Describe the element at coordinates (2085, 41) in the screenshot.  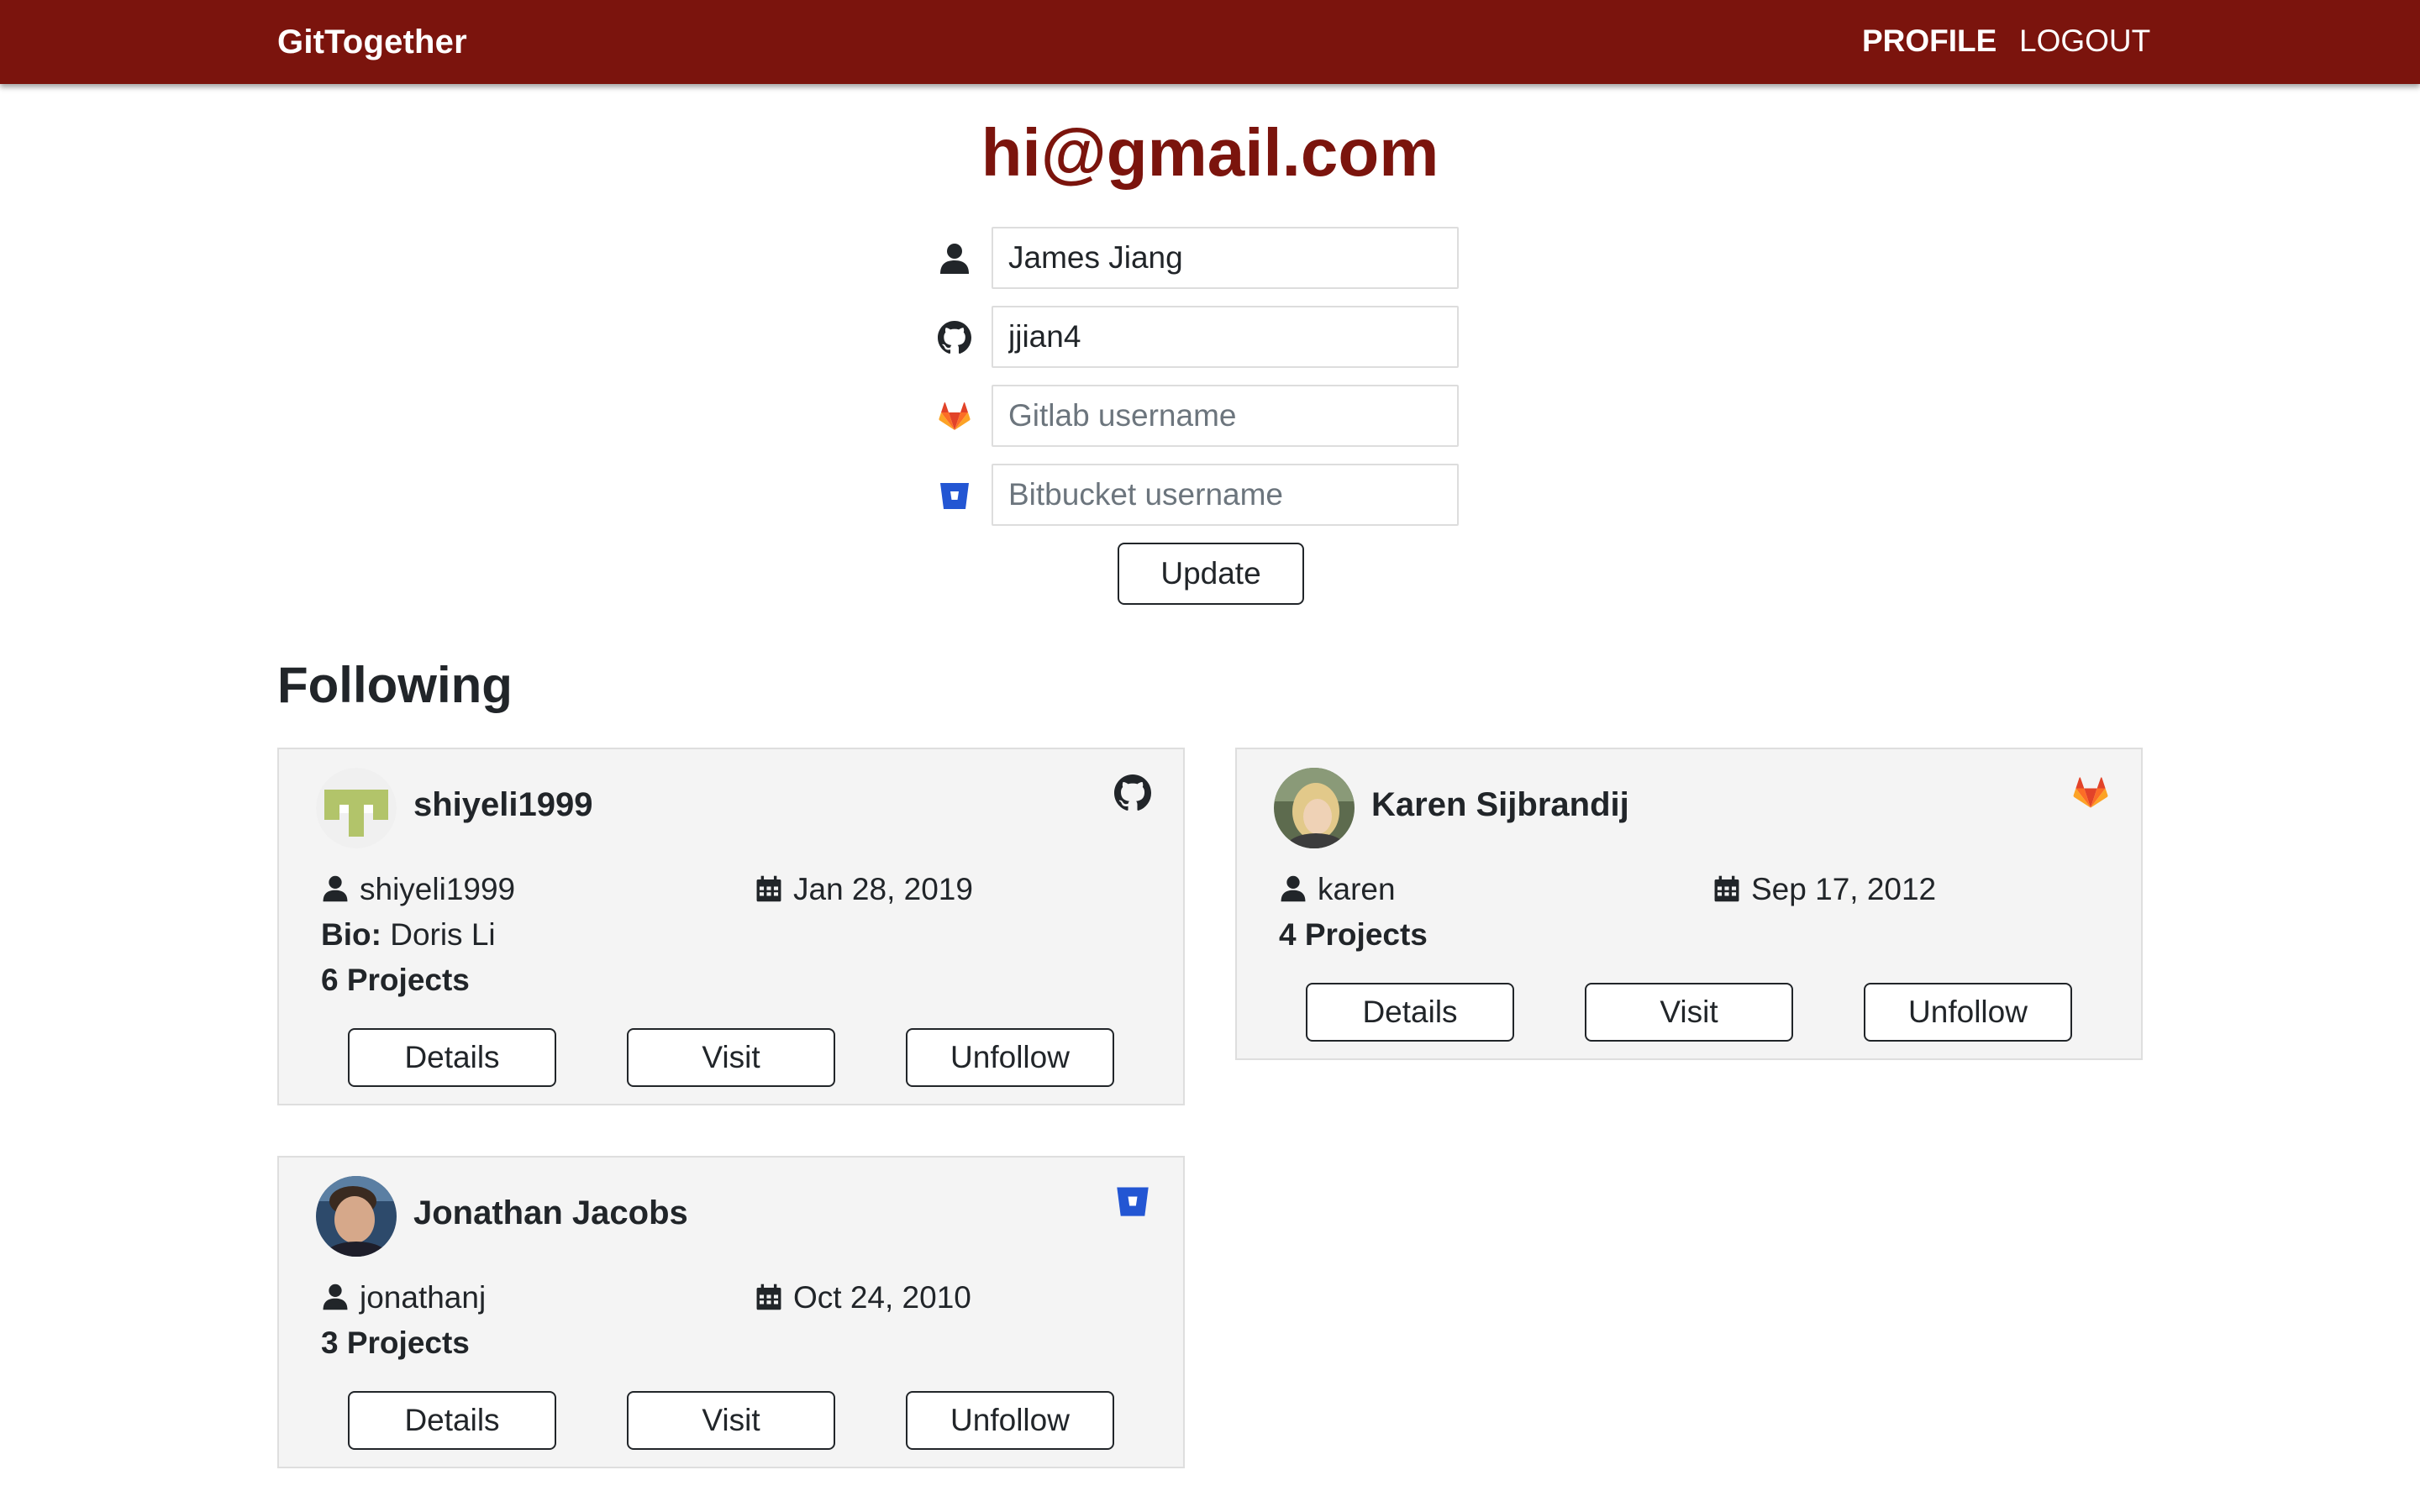
I see `nav-logout-link: LOGOUT` at that location.